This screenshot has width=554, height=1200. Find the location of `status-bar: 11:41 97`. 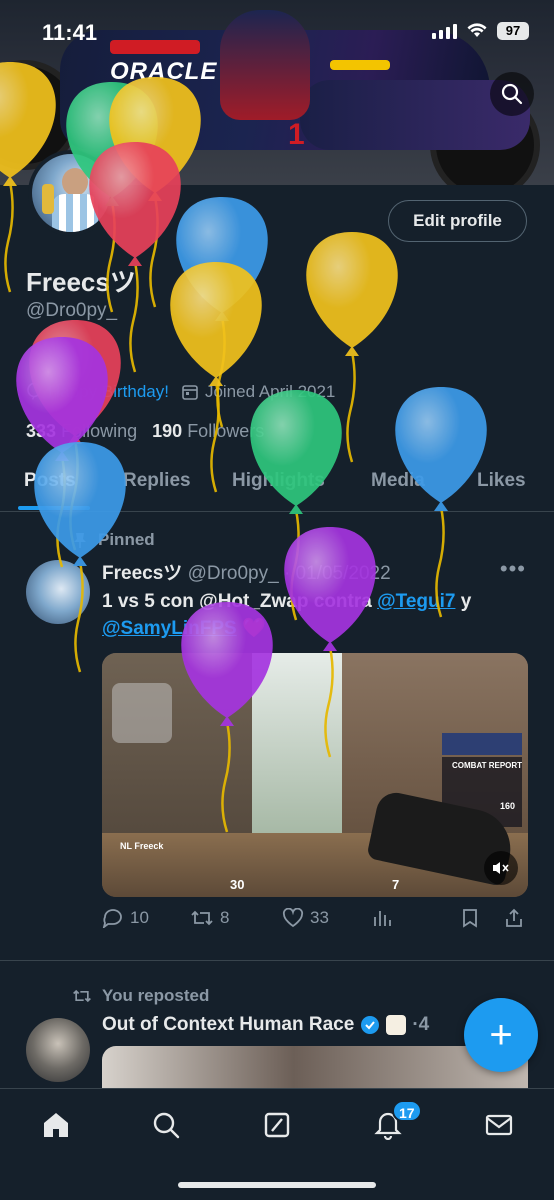

status-bar: 11:41 97 is located at coordinates (277, 30).